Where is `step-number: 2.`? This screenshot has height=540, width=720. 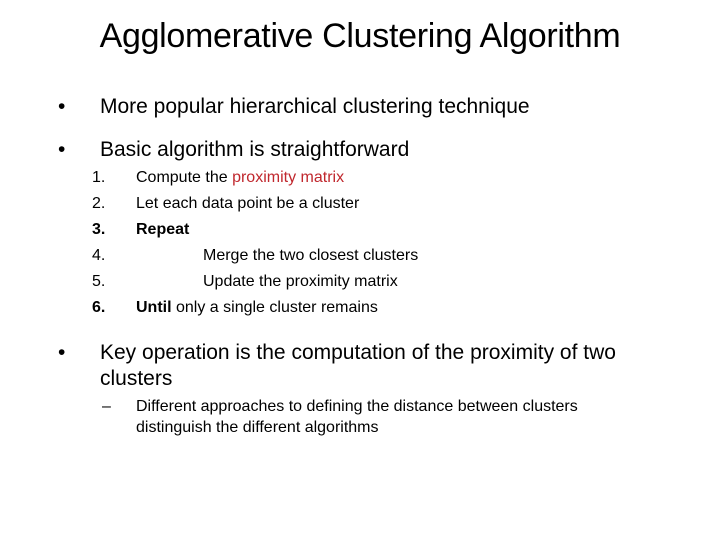 step-number: 2. is located at coordinates (99, 203).